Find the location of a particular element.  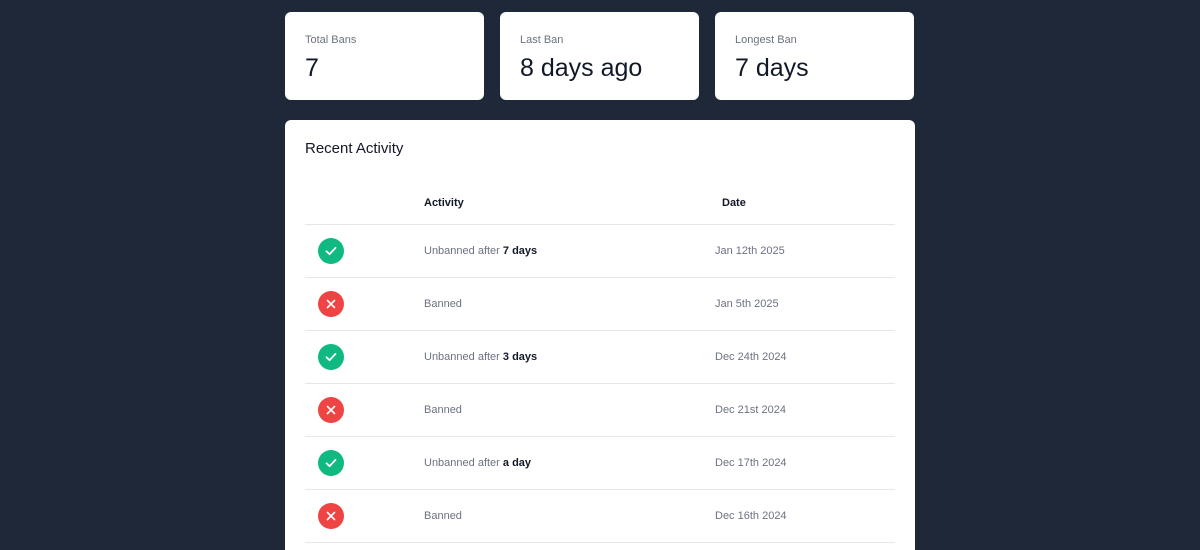

table-row: Banned Dec 21st 2024 is located at coordinates (600, 410).